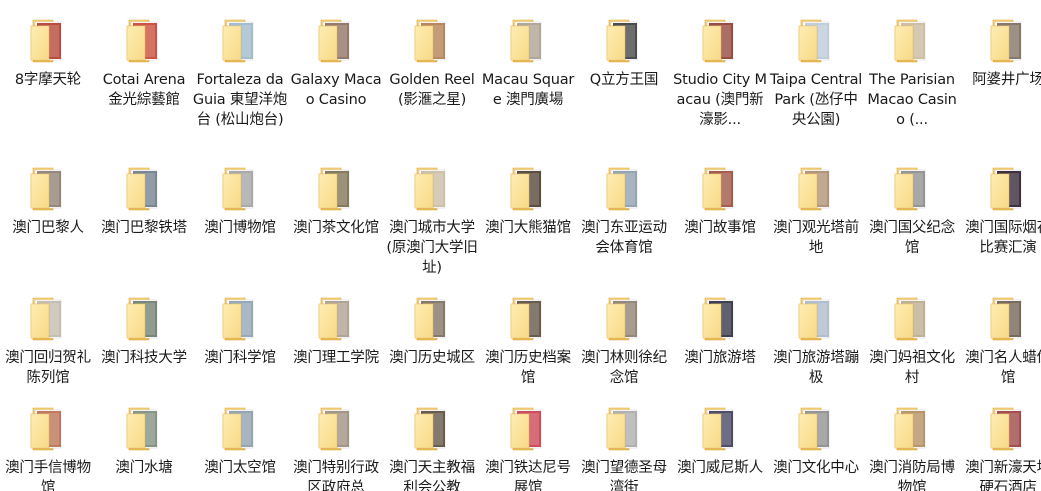 The image size is (1041, 491). Describe the element at coordinates (912, 238) in the screenshot. I see `folder-name-label: 澳门国父纪念馆` at that location.